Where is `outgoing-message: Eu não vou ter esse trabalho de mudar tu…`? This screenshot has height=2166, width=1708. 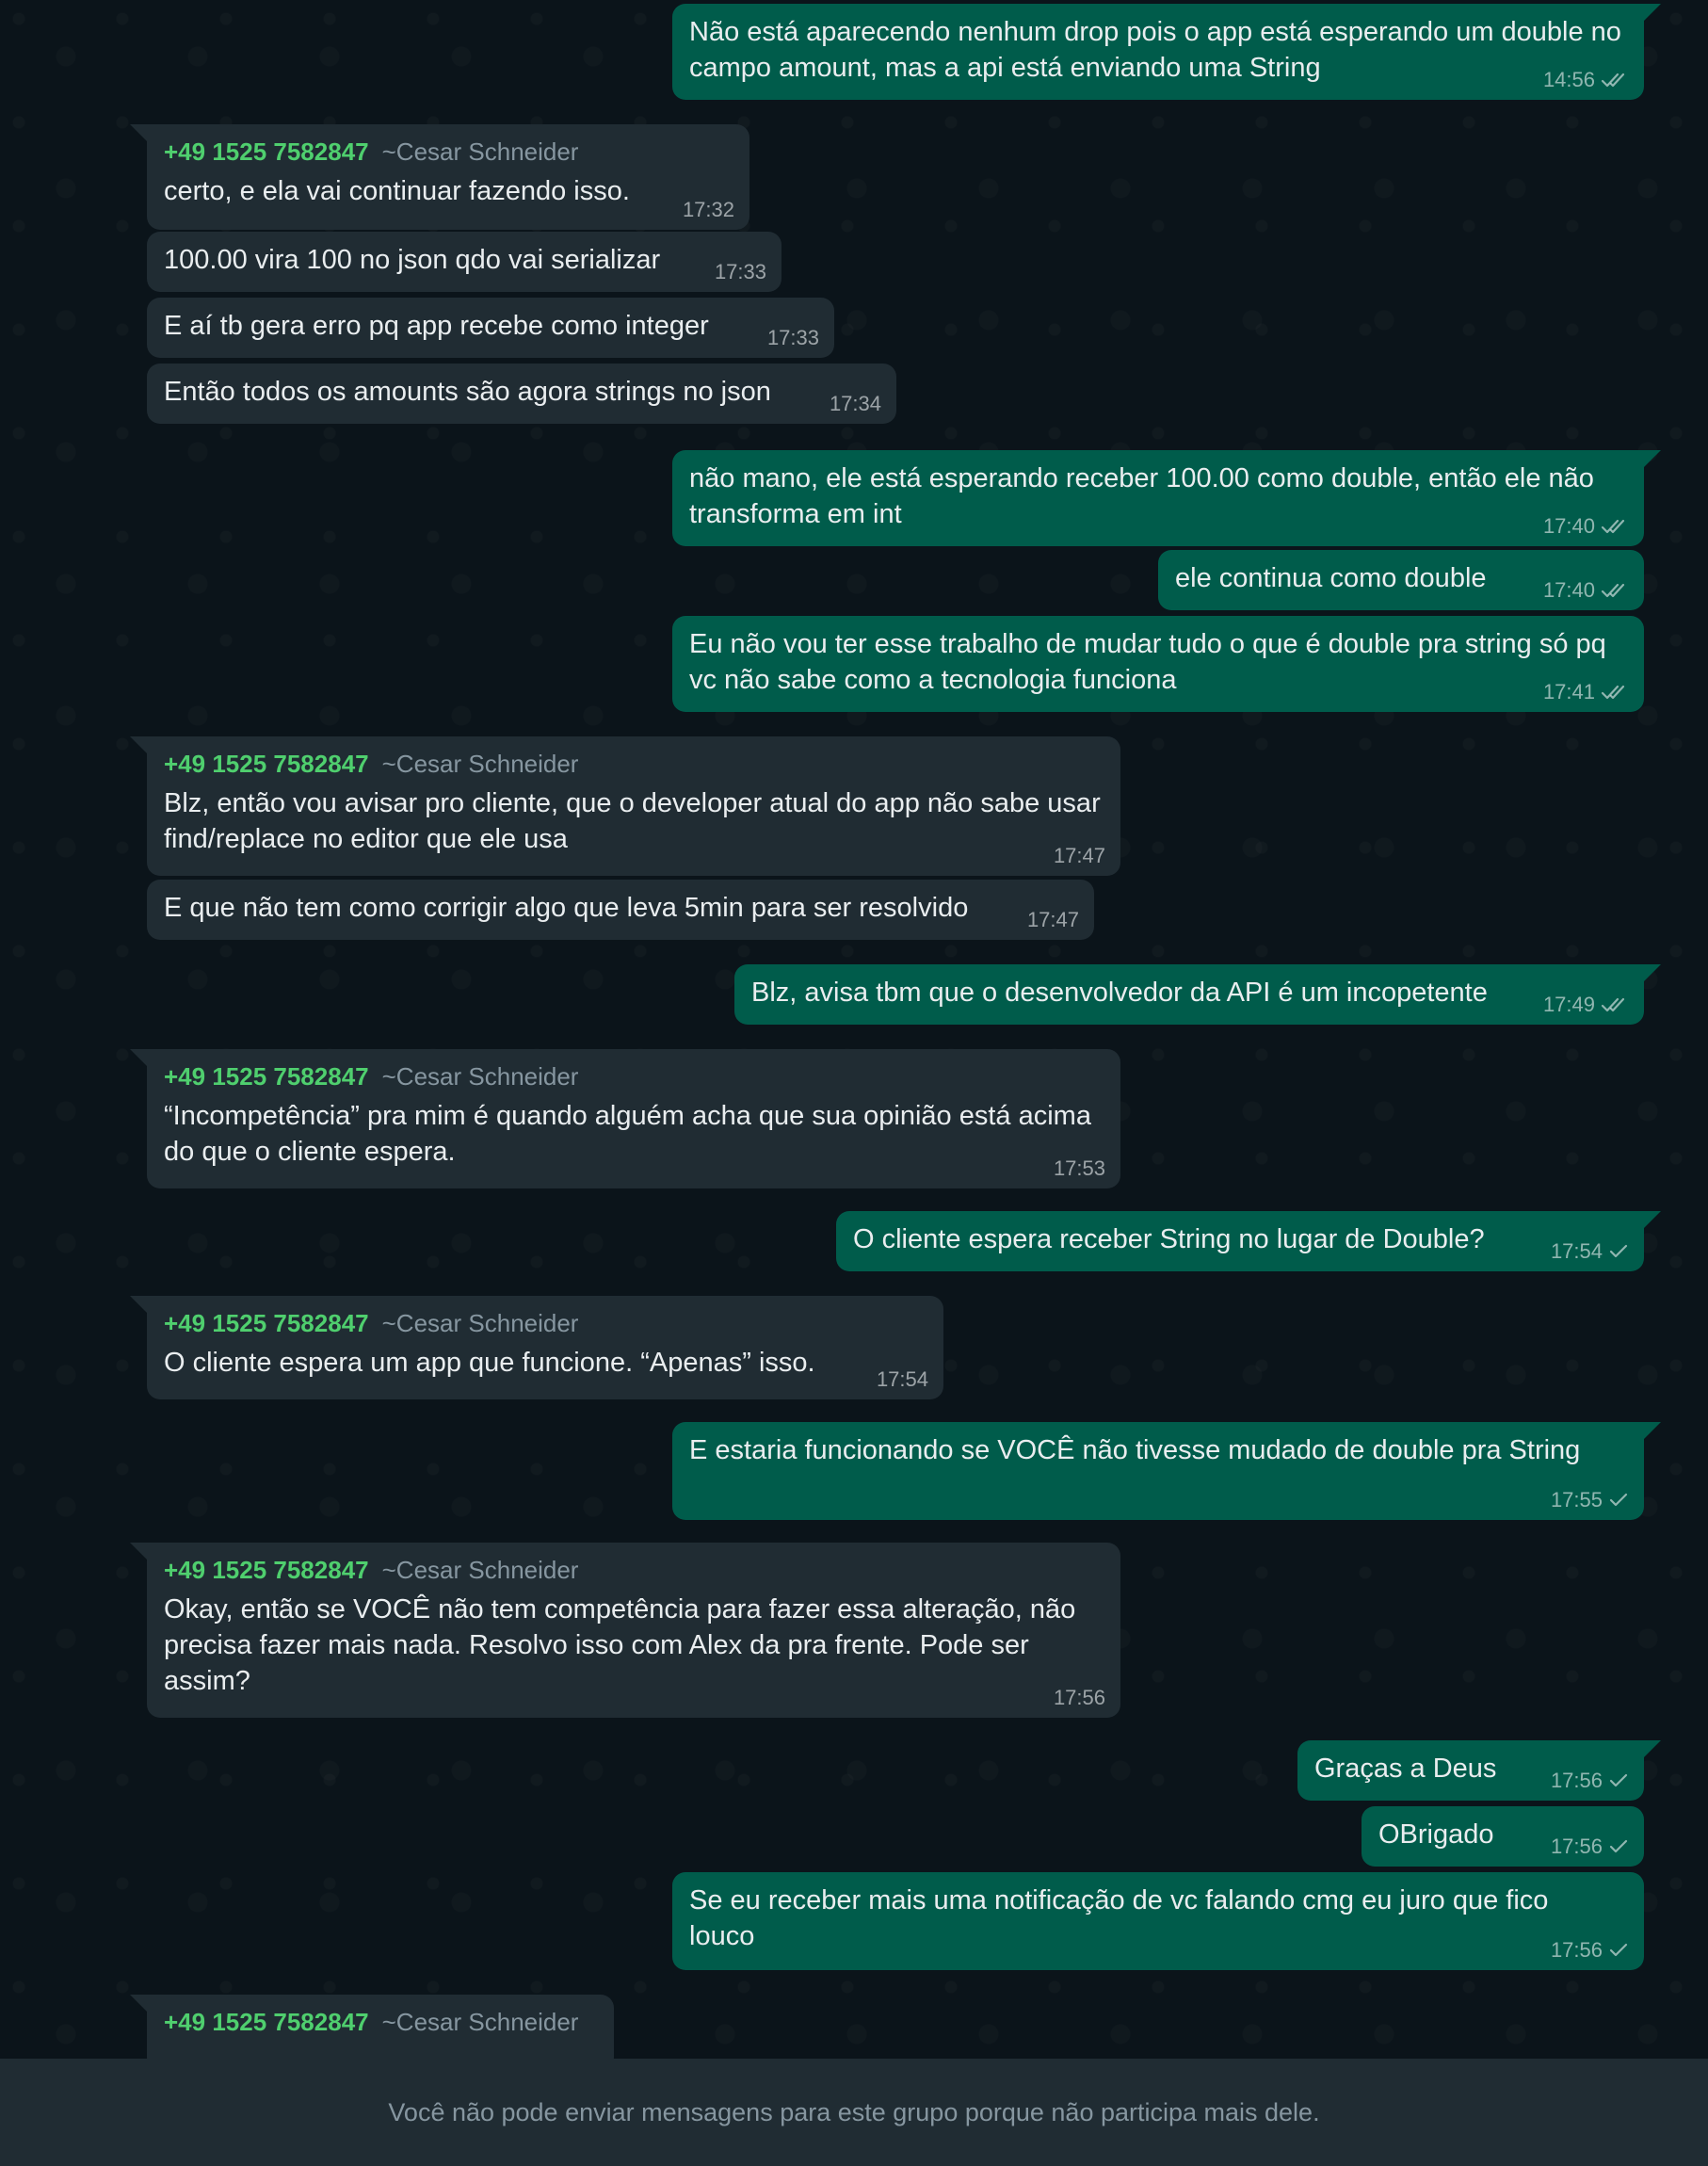 outgoing-message: Eu não vou ter esse trabalho de mudar tu… is located at coordinates (1158, 664).